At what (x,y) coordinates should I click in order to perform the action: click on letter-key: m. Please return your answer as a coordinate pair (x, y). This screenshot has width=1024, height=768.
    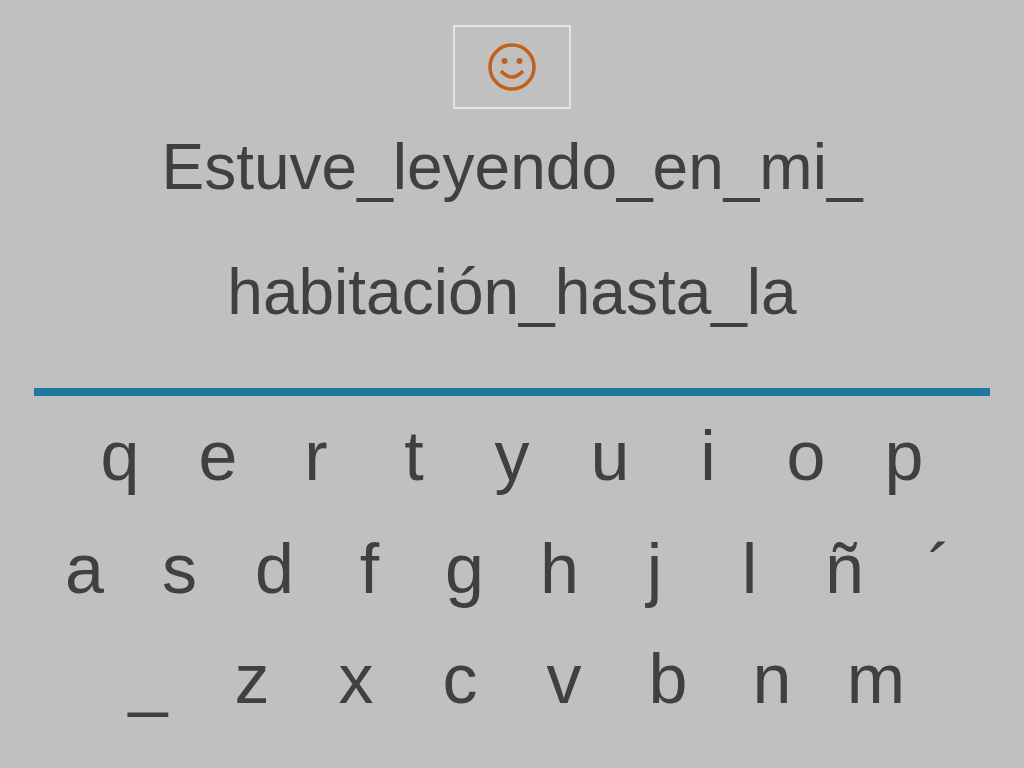
    Looking at the image, I should click on (876, 679).